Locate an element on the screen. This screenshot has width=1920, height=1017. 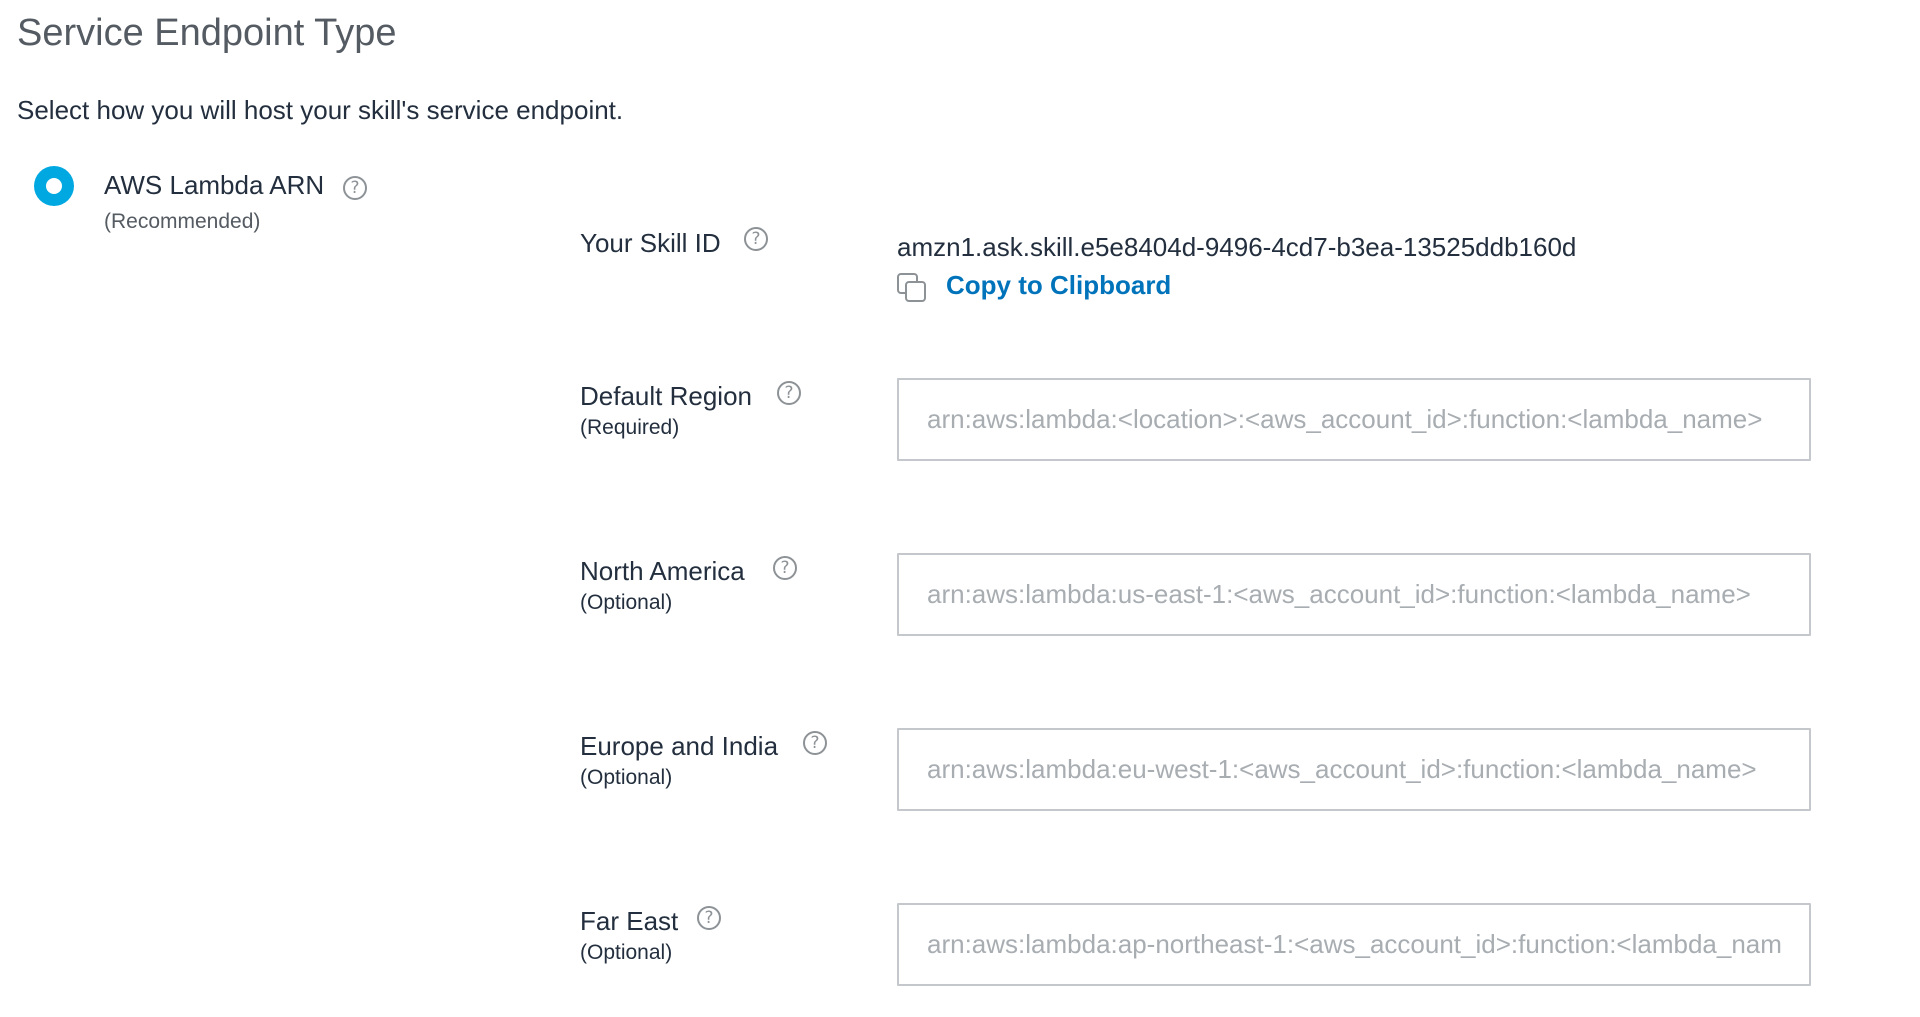
skill-id-help-icon: ? is located at coordinates (756, 239).